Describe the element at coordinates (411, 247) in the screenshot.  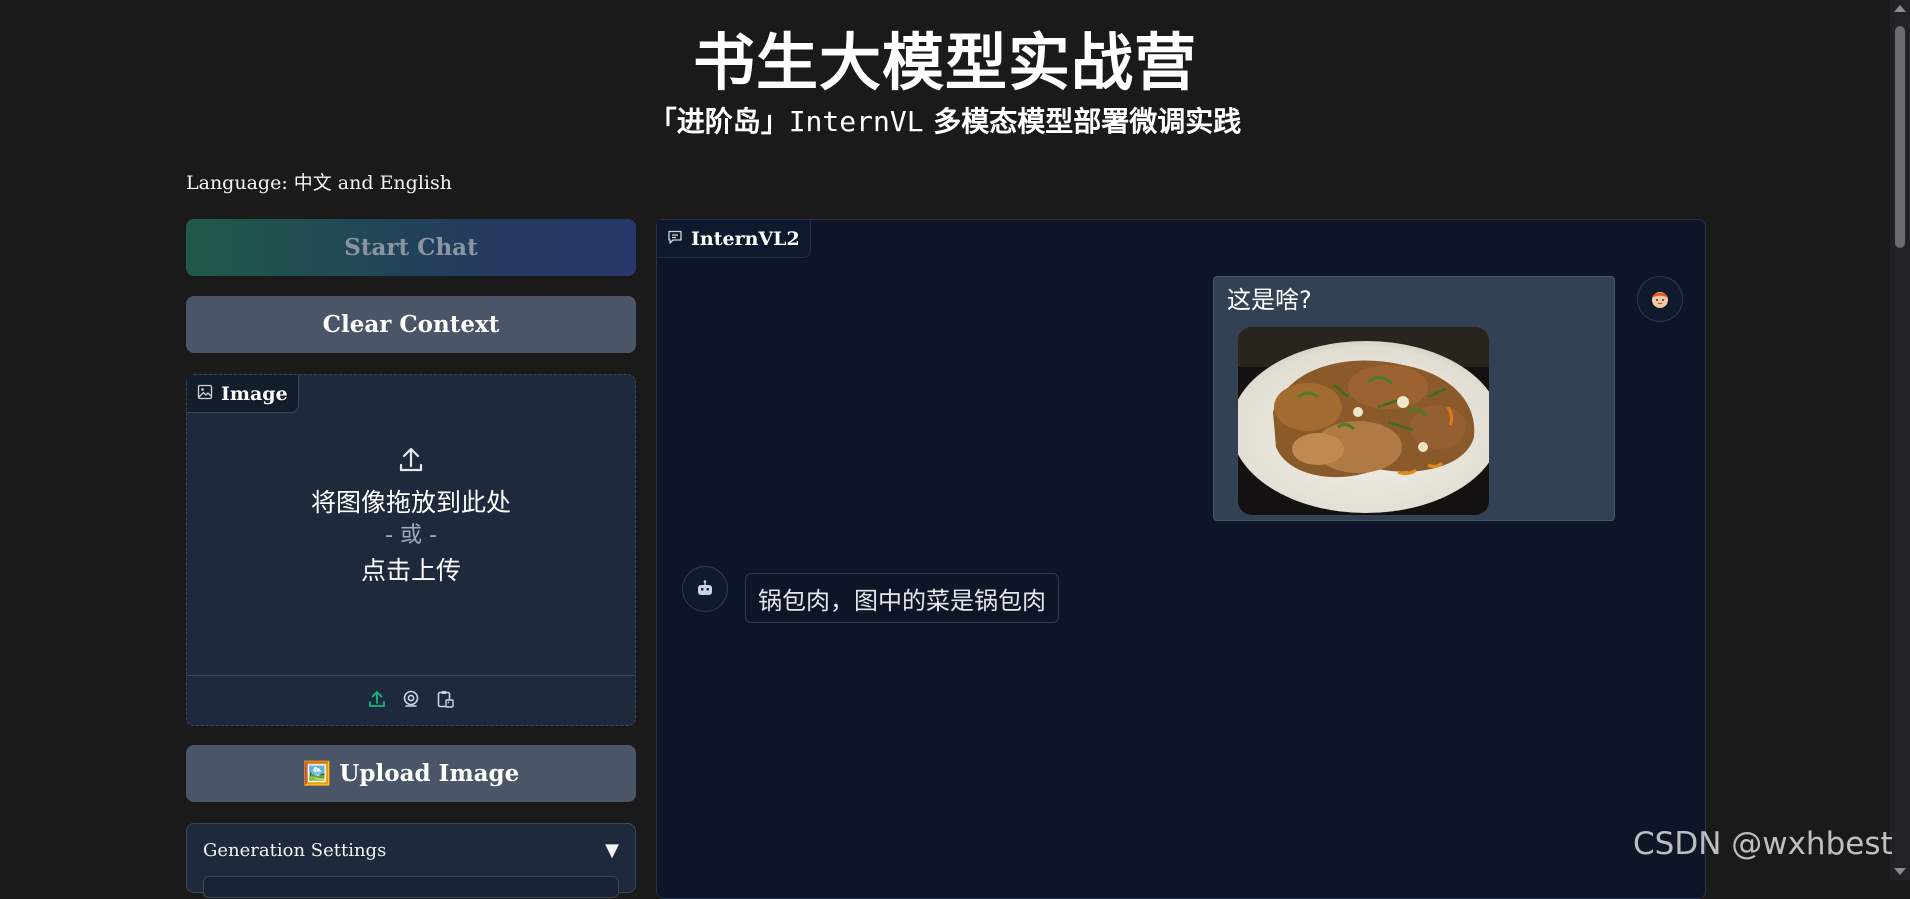
I see `start-chat-button: Start Chat` at that location.